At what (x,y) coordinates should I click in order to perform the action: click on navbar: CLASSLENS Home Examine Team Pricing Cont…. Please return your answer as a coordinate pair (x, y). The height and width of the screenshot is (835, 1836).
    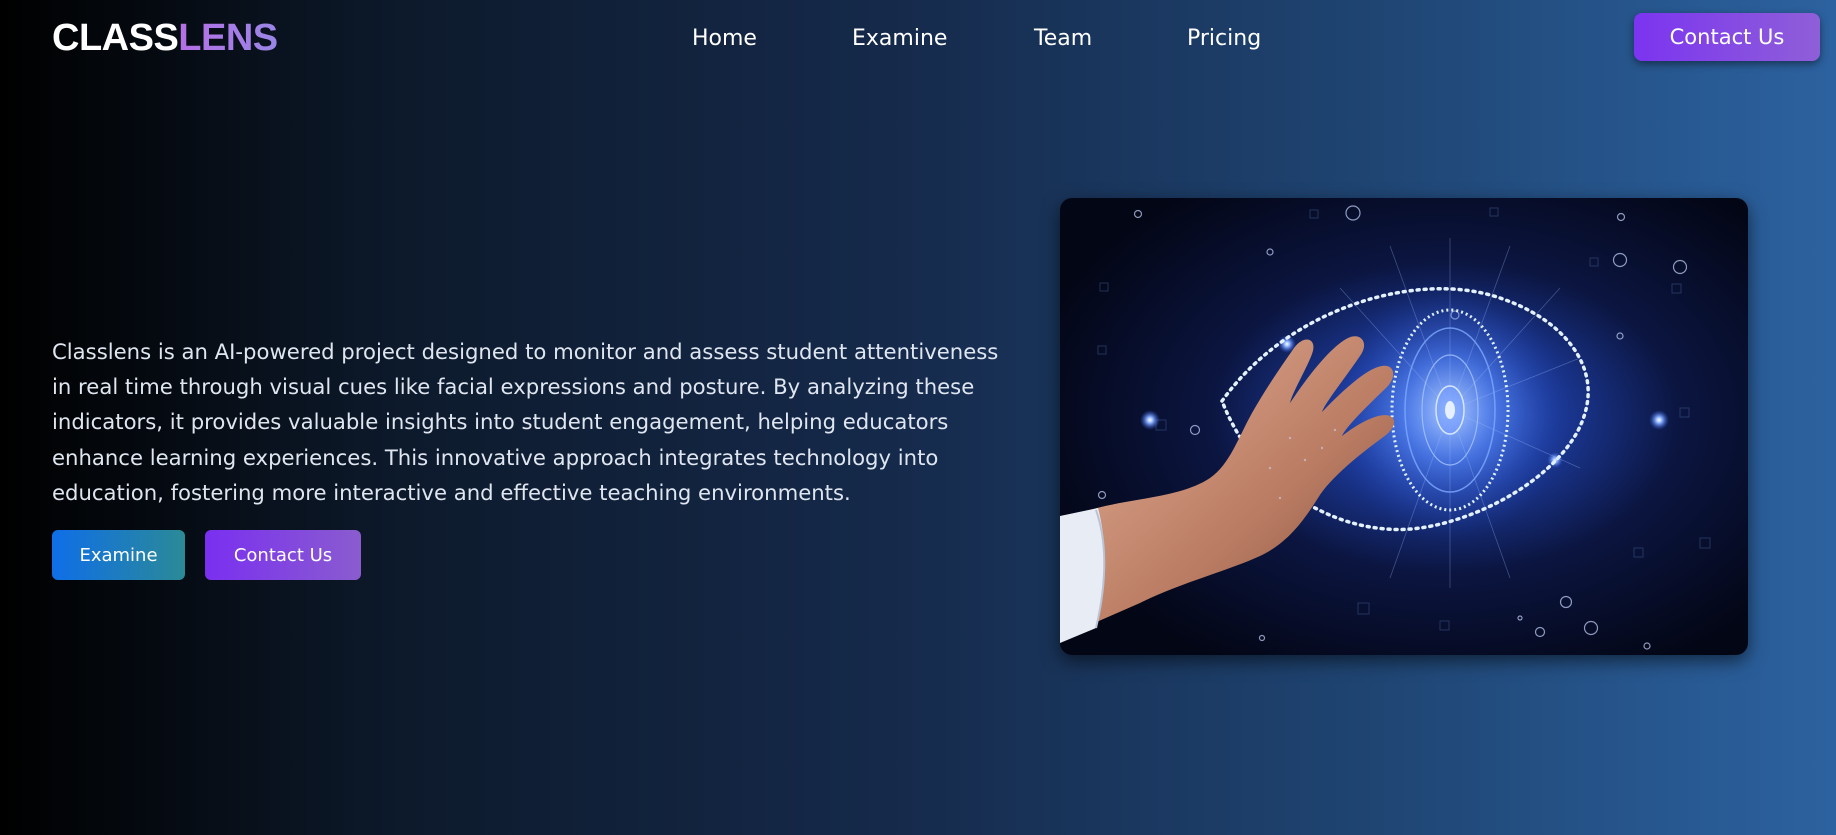
    Looking at the image, I should click on (918, 38).